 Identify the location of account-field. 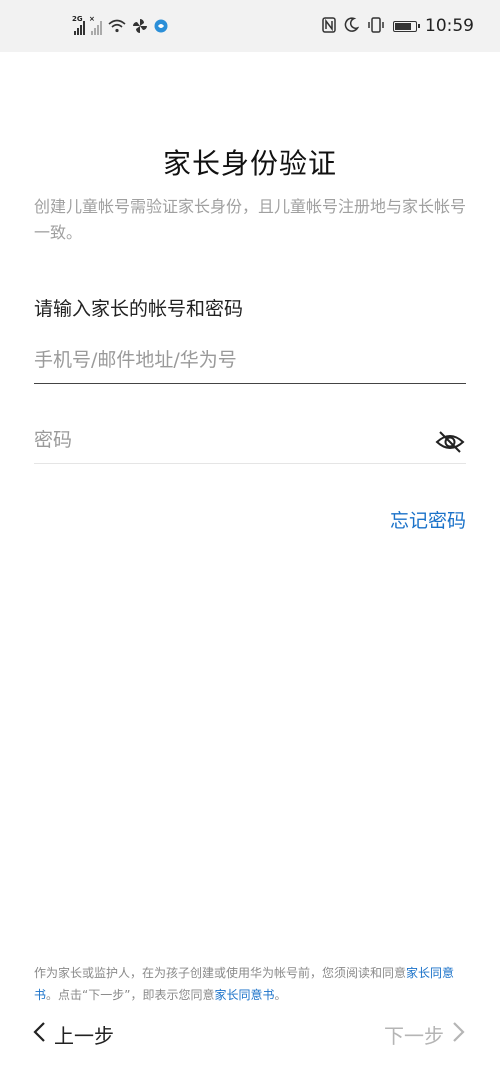
(250, 362).